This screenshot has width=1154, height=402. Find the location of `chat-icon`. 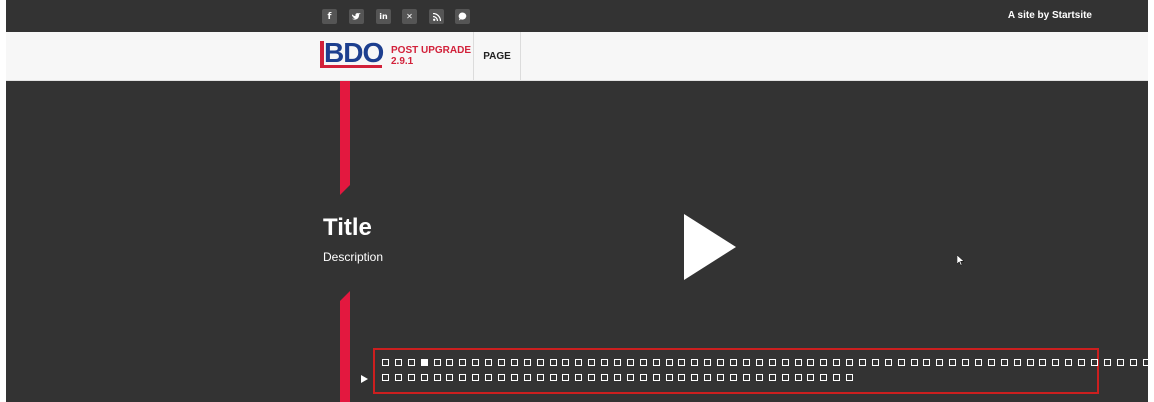

chat-icon is located at coordinates (462, 16).